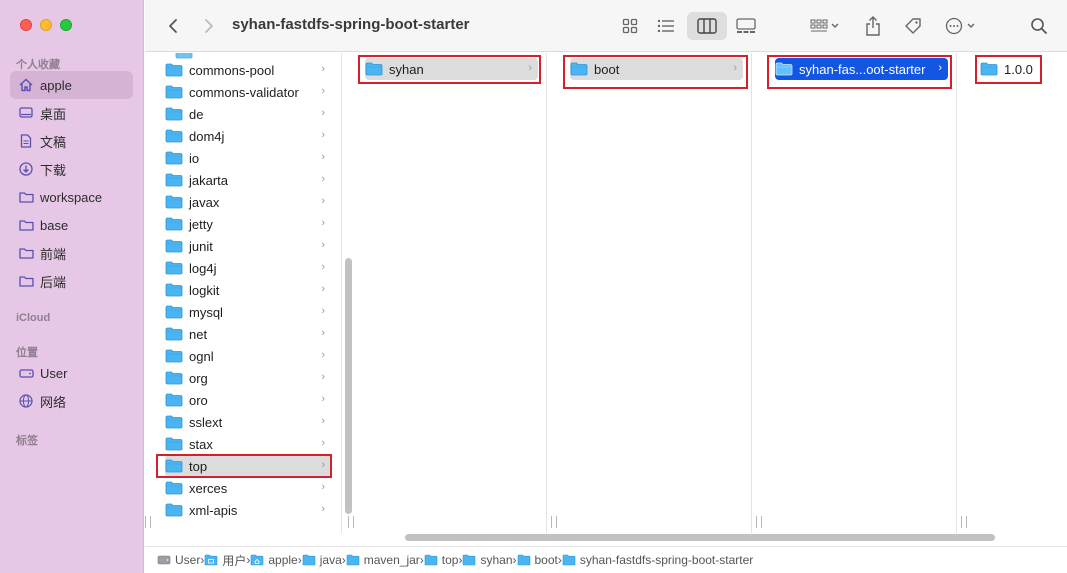 This screenshot has width=1067, height=573. I want to click on ellipsis-circle-icon, so click(960, 26).